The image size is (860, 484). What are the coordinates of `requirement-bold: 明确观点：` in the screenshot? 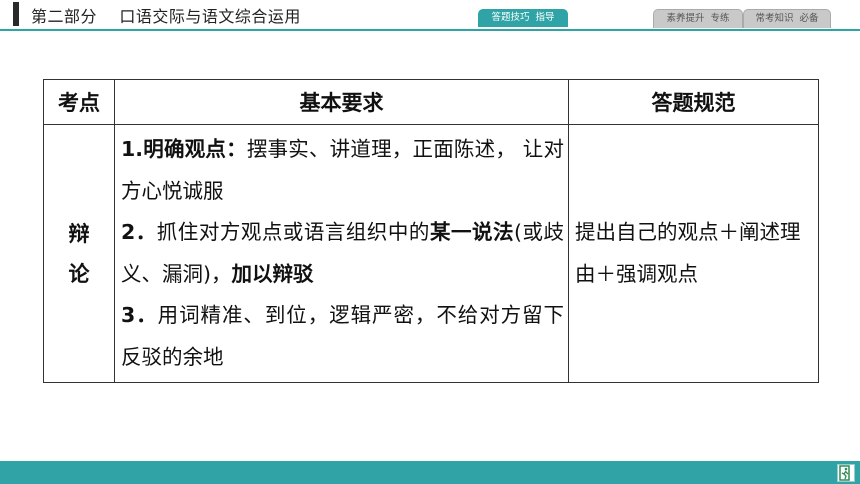 It's located at (195, 149).